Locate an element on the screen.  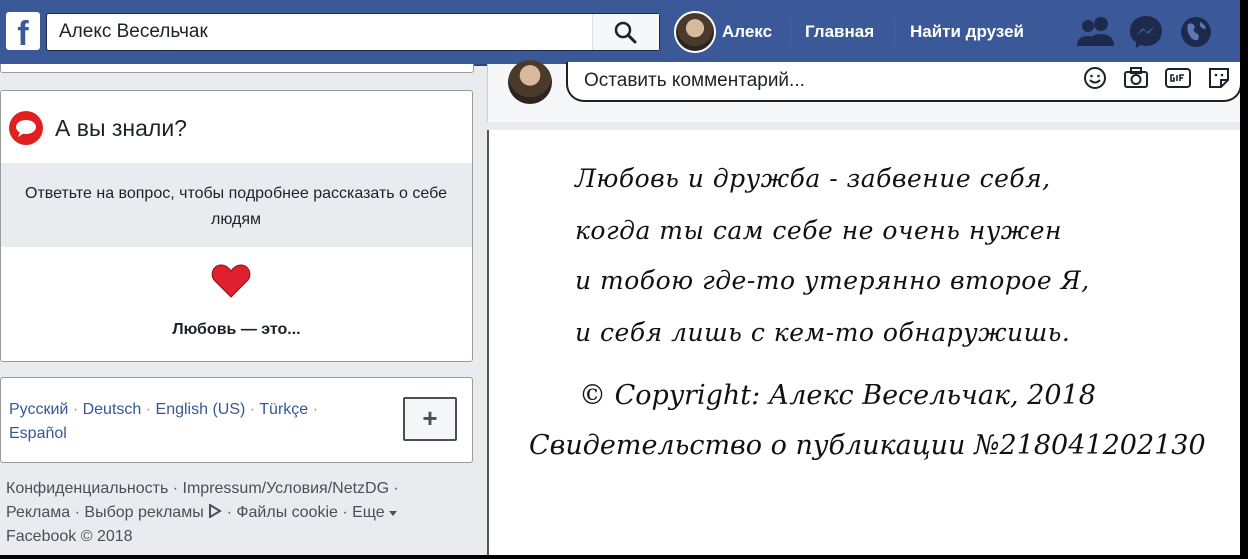
heart-icon is located at coordinates (231, 281).